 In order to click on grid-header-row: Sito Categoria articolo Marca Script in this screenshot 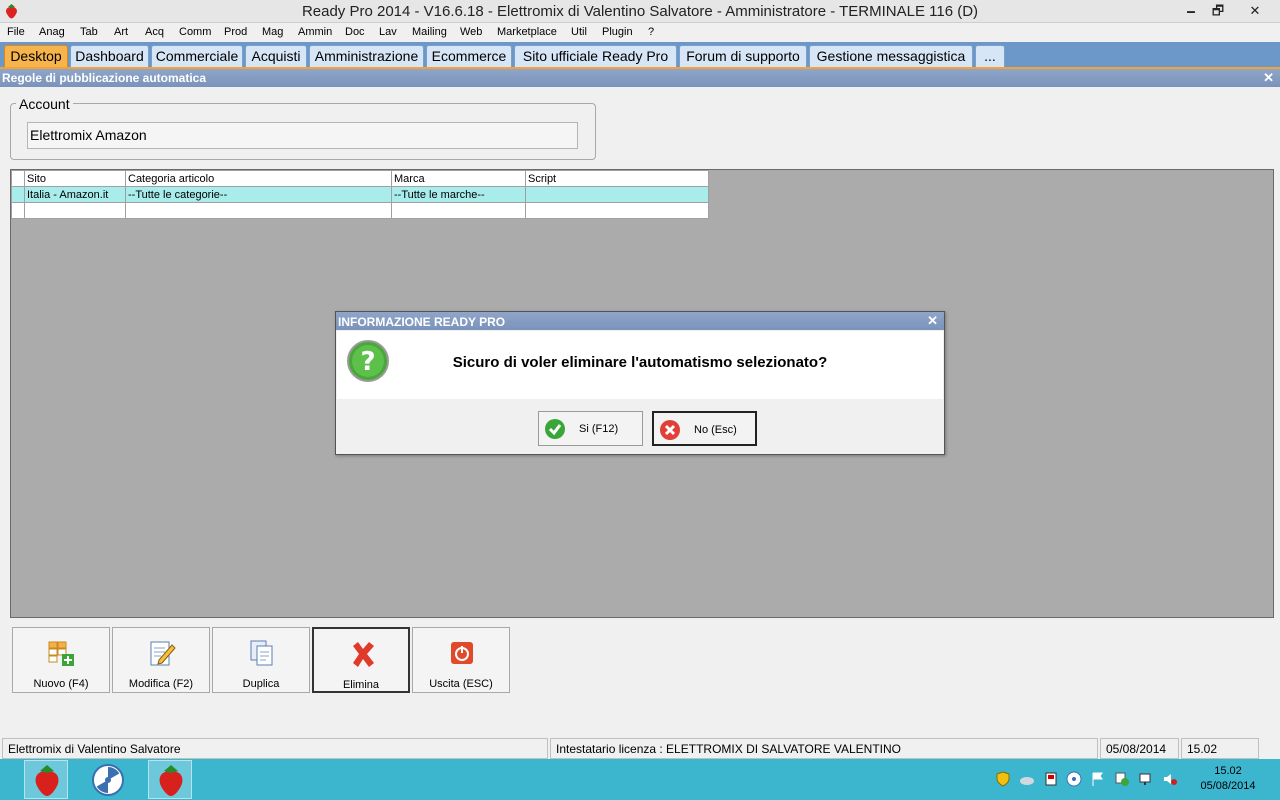, I will do `click(360, 178)`.